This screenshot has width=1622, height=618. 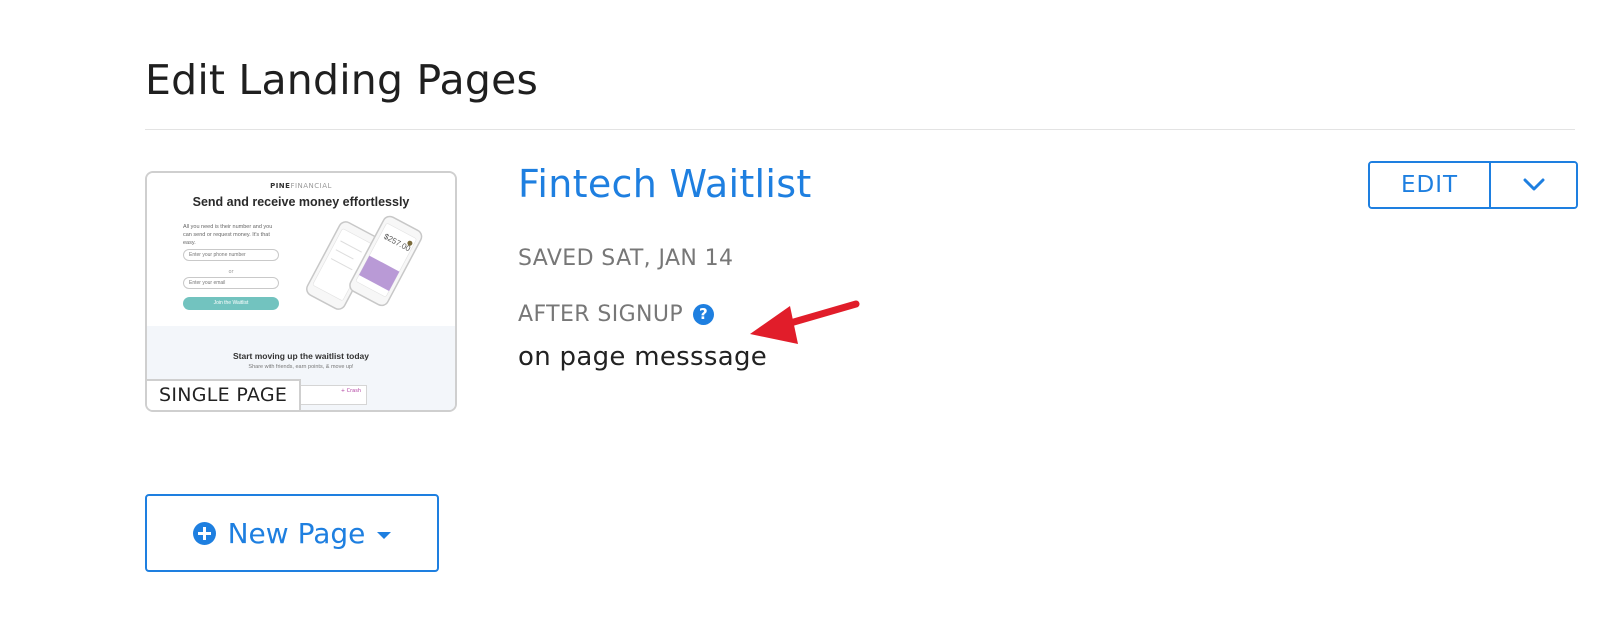 I want to click on options-dropdown-button, so click(x=1533, y=185).